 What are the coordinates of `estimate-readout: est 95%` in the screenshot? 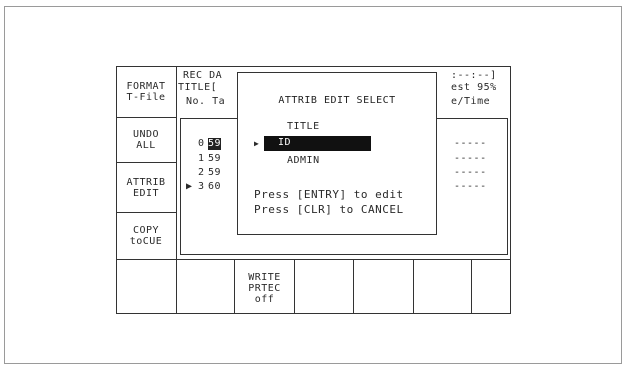 It's located at (474, 87).